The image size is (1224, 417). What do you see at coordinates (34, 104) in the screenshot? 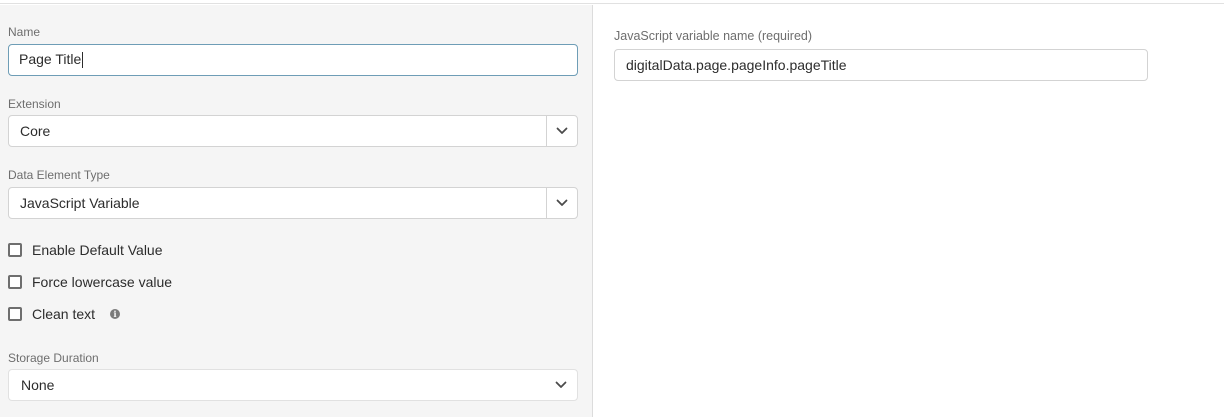
I see `extension-label: Extension` at bounding box center [34, 104].